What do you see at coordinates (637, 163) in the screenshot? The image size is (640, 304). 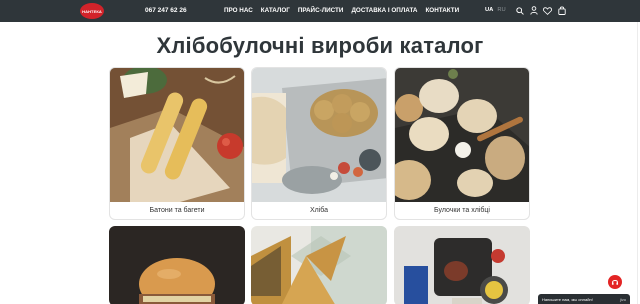 I see `scrollbar-track` at bounding box center [637, 163].